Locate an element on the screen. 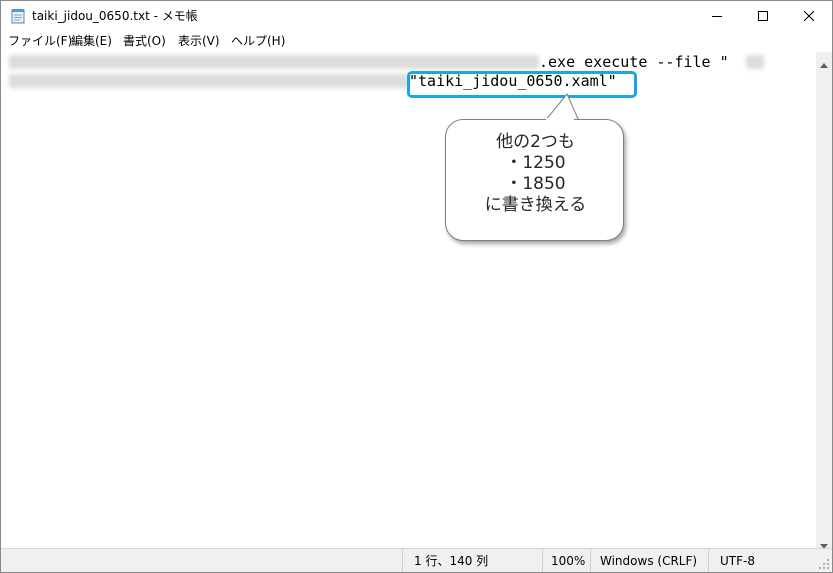 Image resolution: width=833 pixels, height=573 pixels. callout-line-4: に書き換える is located at coordinates (535, 205).